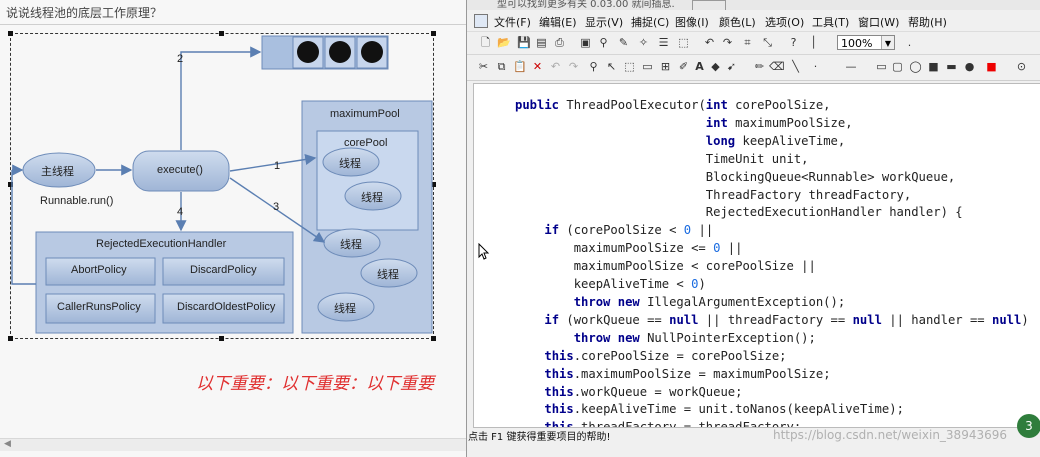 The width and height of the screenshot is (1040, 457). Describe the element at coordinates (365, 114) in the screenshot. I see `maximum-pool-label: maximumPool` at that location.